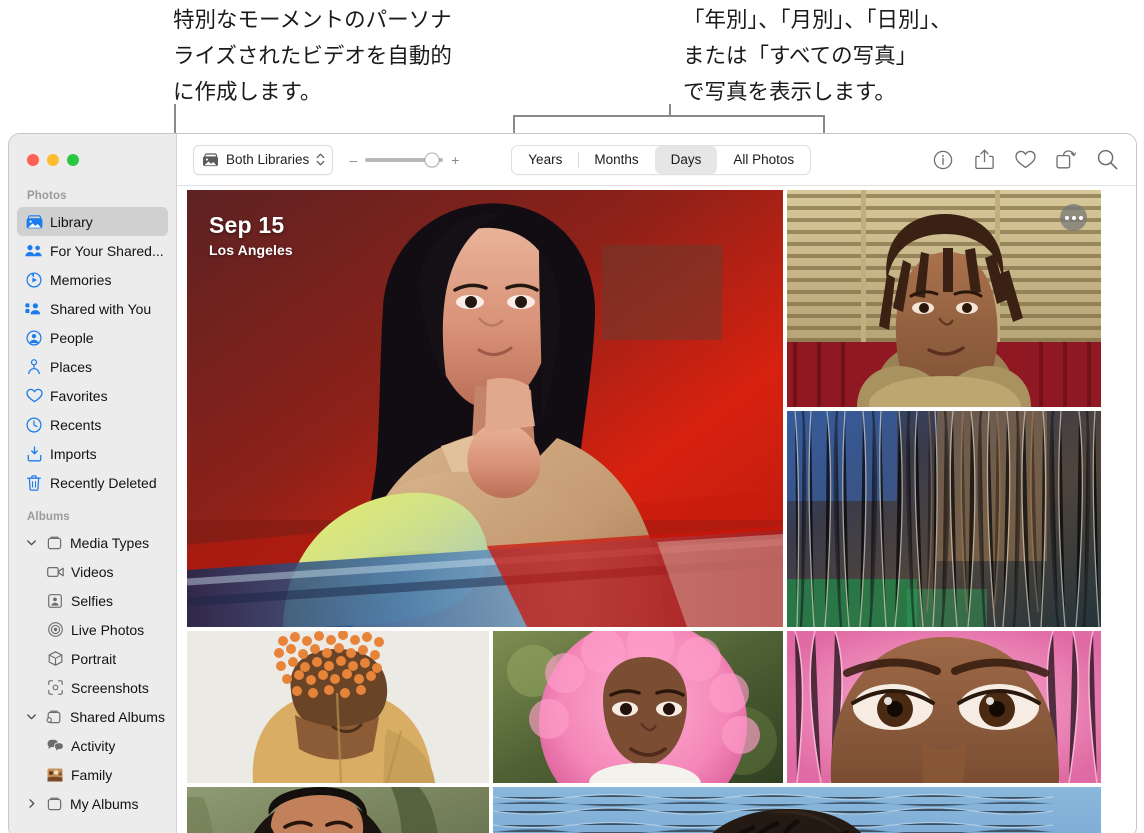 Image resolution: width=1144 pixels, height=833 pixels. I want to click on share-icon, so click(984, 160).